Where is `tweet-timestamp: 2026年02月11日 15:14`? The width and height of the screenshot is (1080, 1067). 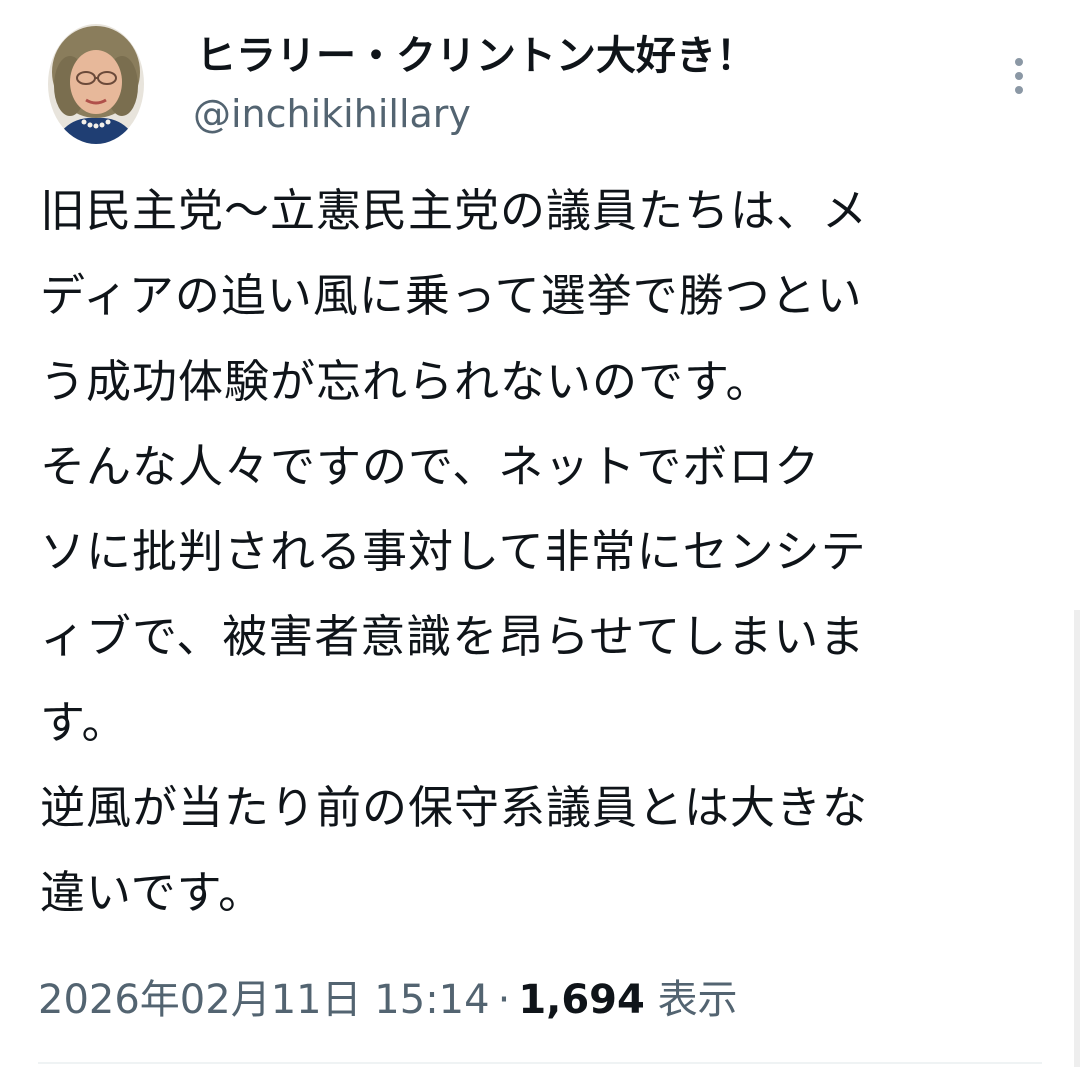 tweet-timestamp: 2026年02月11日 15:14 is located at coordinates (264, 1000).